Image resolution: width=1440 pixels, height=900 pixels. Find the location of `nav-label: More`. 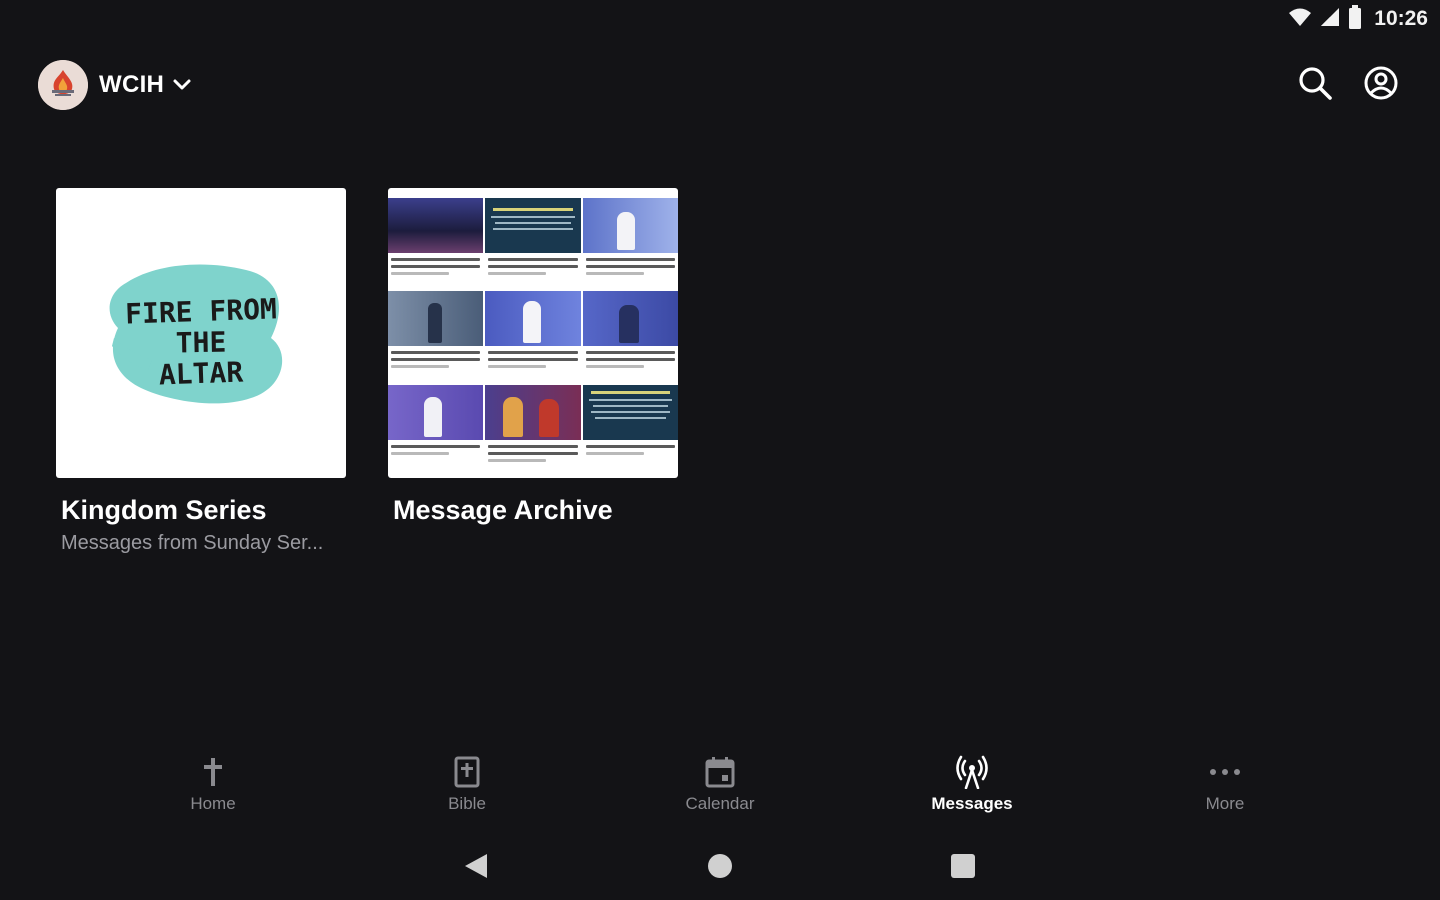

nav-label: More is located at coordinates (1225, 803).